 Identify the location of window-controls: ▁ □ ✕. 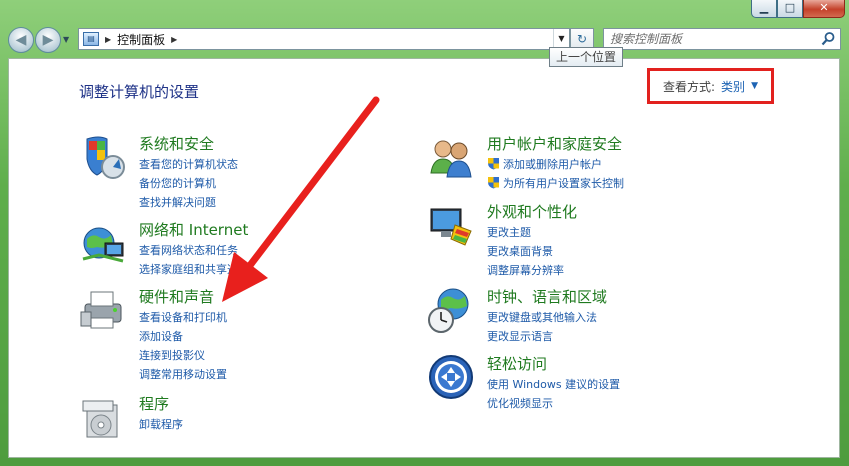
(798, 9).